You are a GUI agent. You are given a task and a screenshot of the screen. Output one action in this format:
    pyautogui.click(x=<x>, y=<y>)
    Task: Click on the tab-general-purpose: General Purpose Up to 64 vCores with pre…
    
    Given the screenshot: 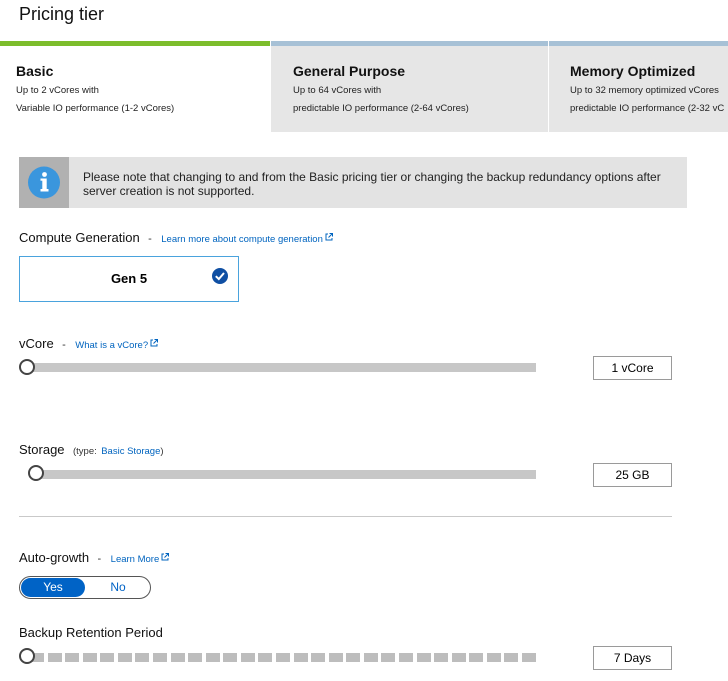 What is the action you would take?
    pyautogui.click(x=409, y=86)
    